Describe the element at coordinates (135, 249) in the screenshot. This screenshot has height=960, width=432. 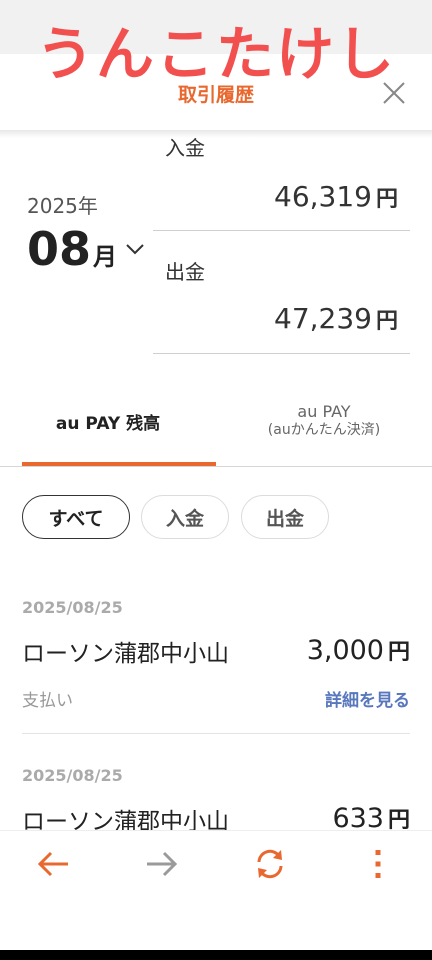
I see `chevron-down-icon` at that location.